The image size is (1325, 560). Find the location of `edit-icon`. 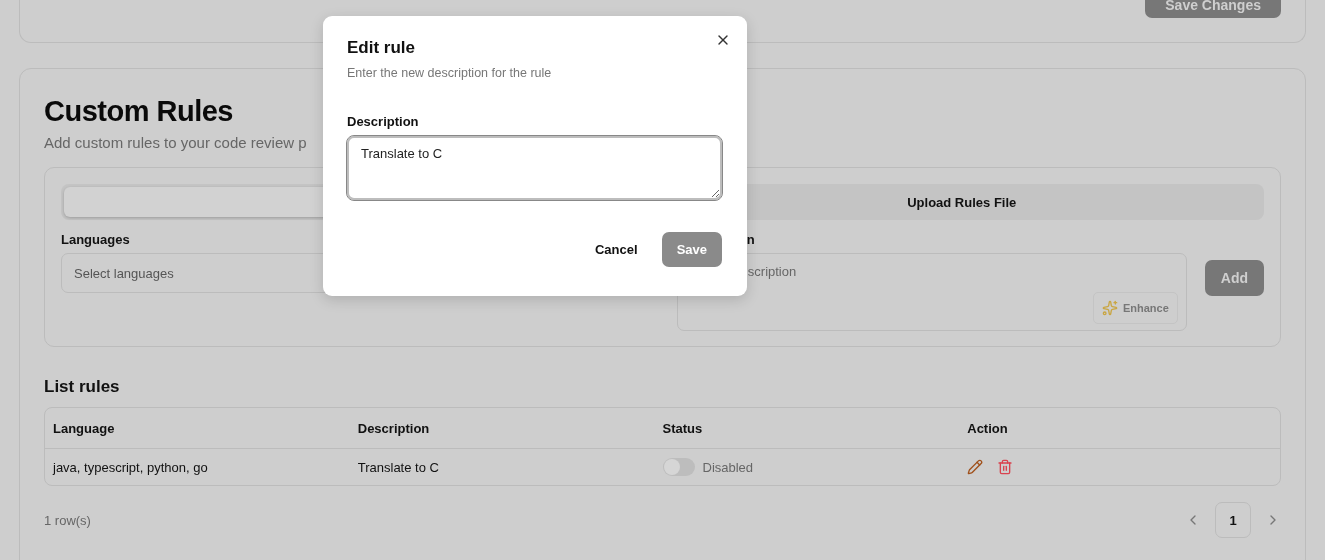

edit-icon is located at coordinates (975, 467).